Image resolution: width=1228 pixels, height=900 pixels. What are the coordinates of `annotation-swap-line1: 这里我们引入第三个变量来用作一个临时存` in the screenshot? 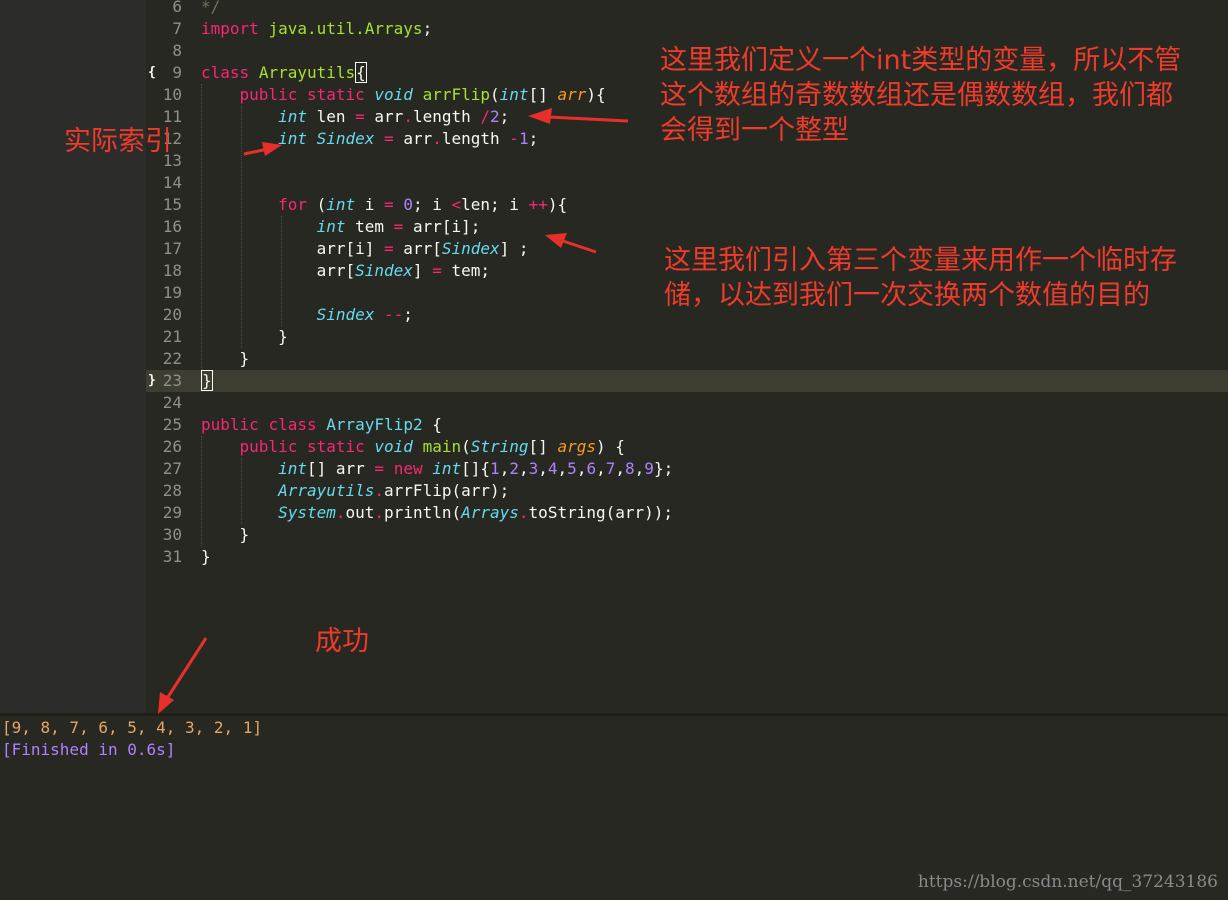 It's located at (920, 260).